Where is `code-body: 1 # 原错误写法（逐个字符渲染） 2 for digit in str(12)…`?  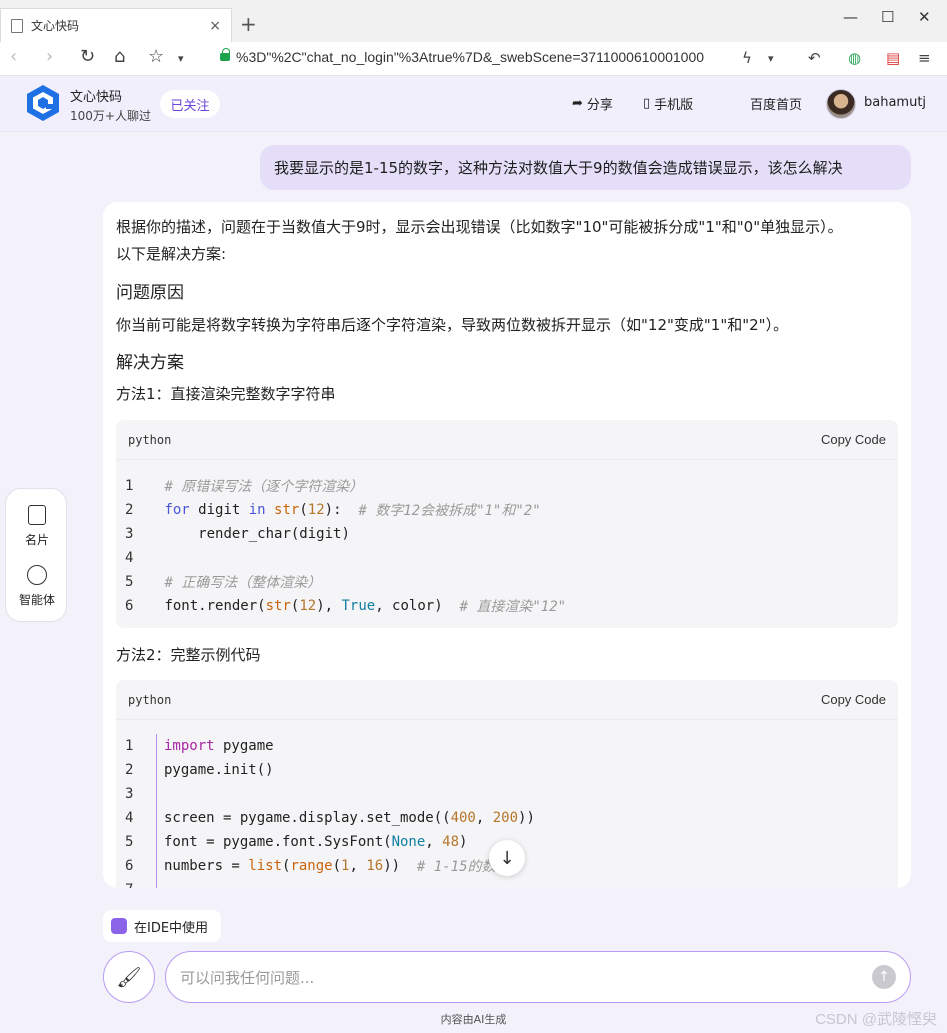
code-body: 1 # 原错误写法（逐个字符渲染） 2 for digit in str(12)… is located at coordinates (507, 539).